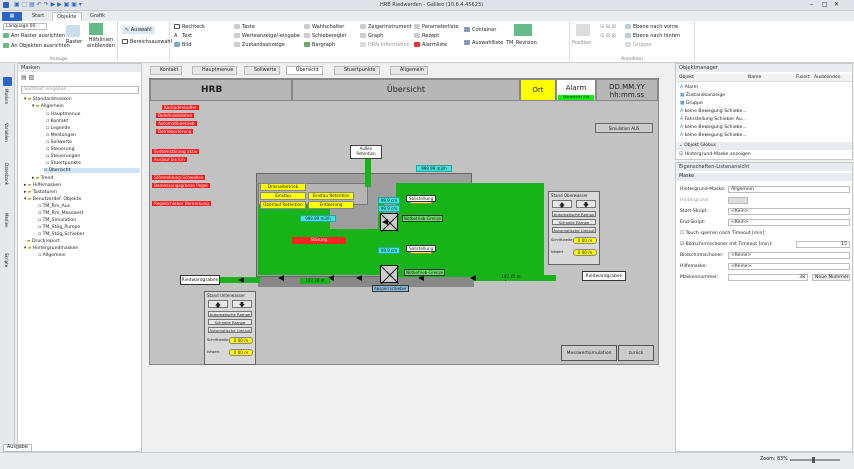  What do you see at coordinates (624, 128) in the screenshot?
I see `simulation-button: Simulation AUS` at bounding box center [624, 128].